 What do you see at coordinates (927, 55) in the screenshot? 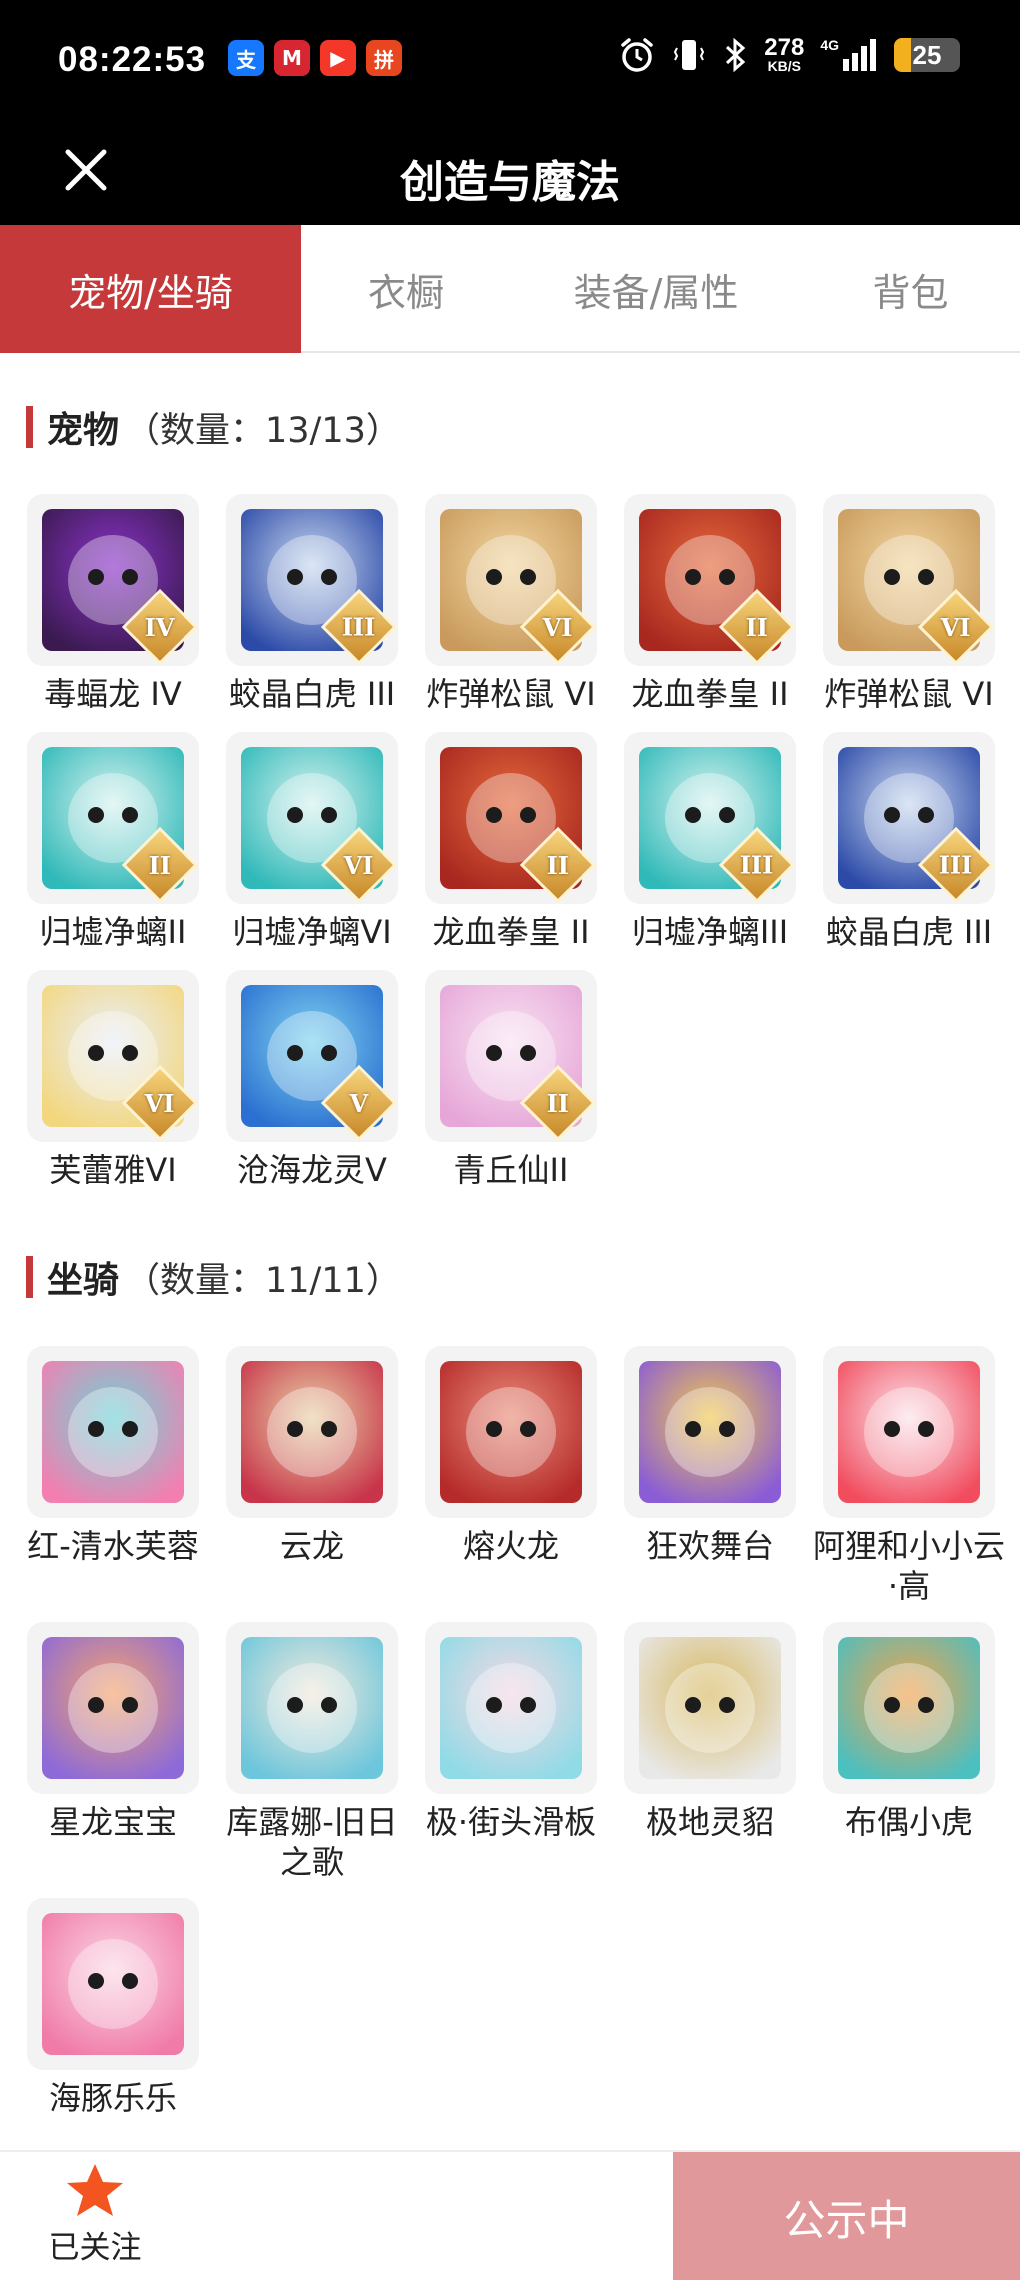
I see `battery-indicator: 25` at bounding box center [927, 55].